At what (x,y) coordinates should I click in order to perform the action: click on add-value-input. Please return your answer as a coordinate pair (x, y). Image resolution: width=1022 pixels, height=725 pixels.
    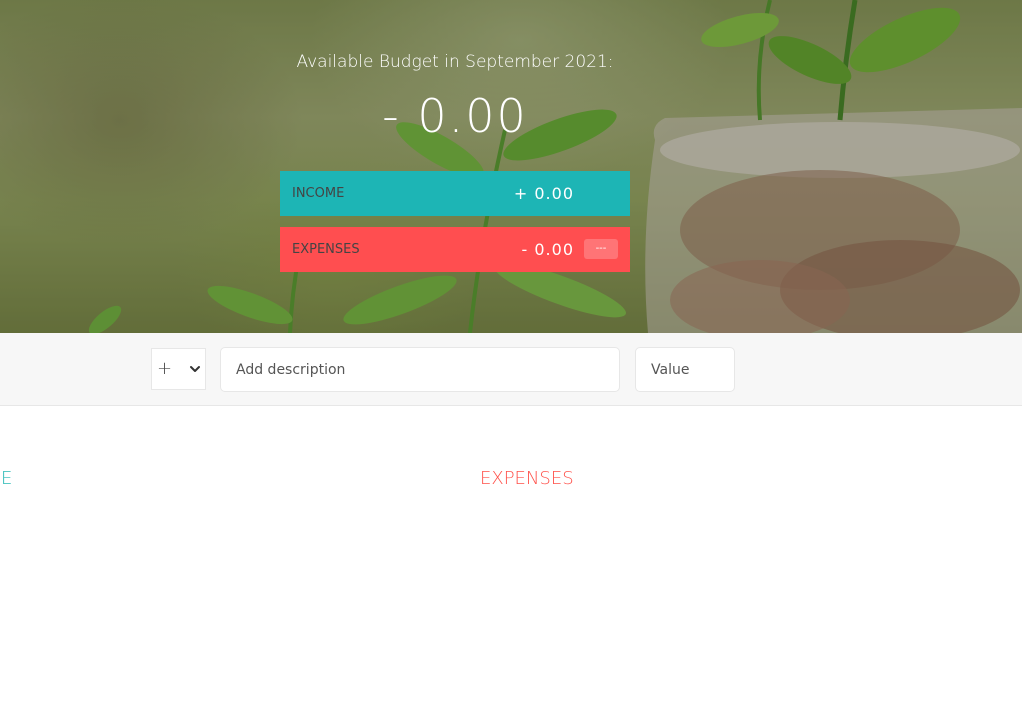
    Looking at the image, I should click on (685, 369).